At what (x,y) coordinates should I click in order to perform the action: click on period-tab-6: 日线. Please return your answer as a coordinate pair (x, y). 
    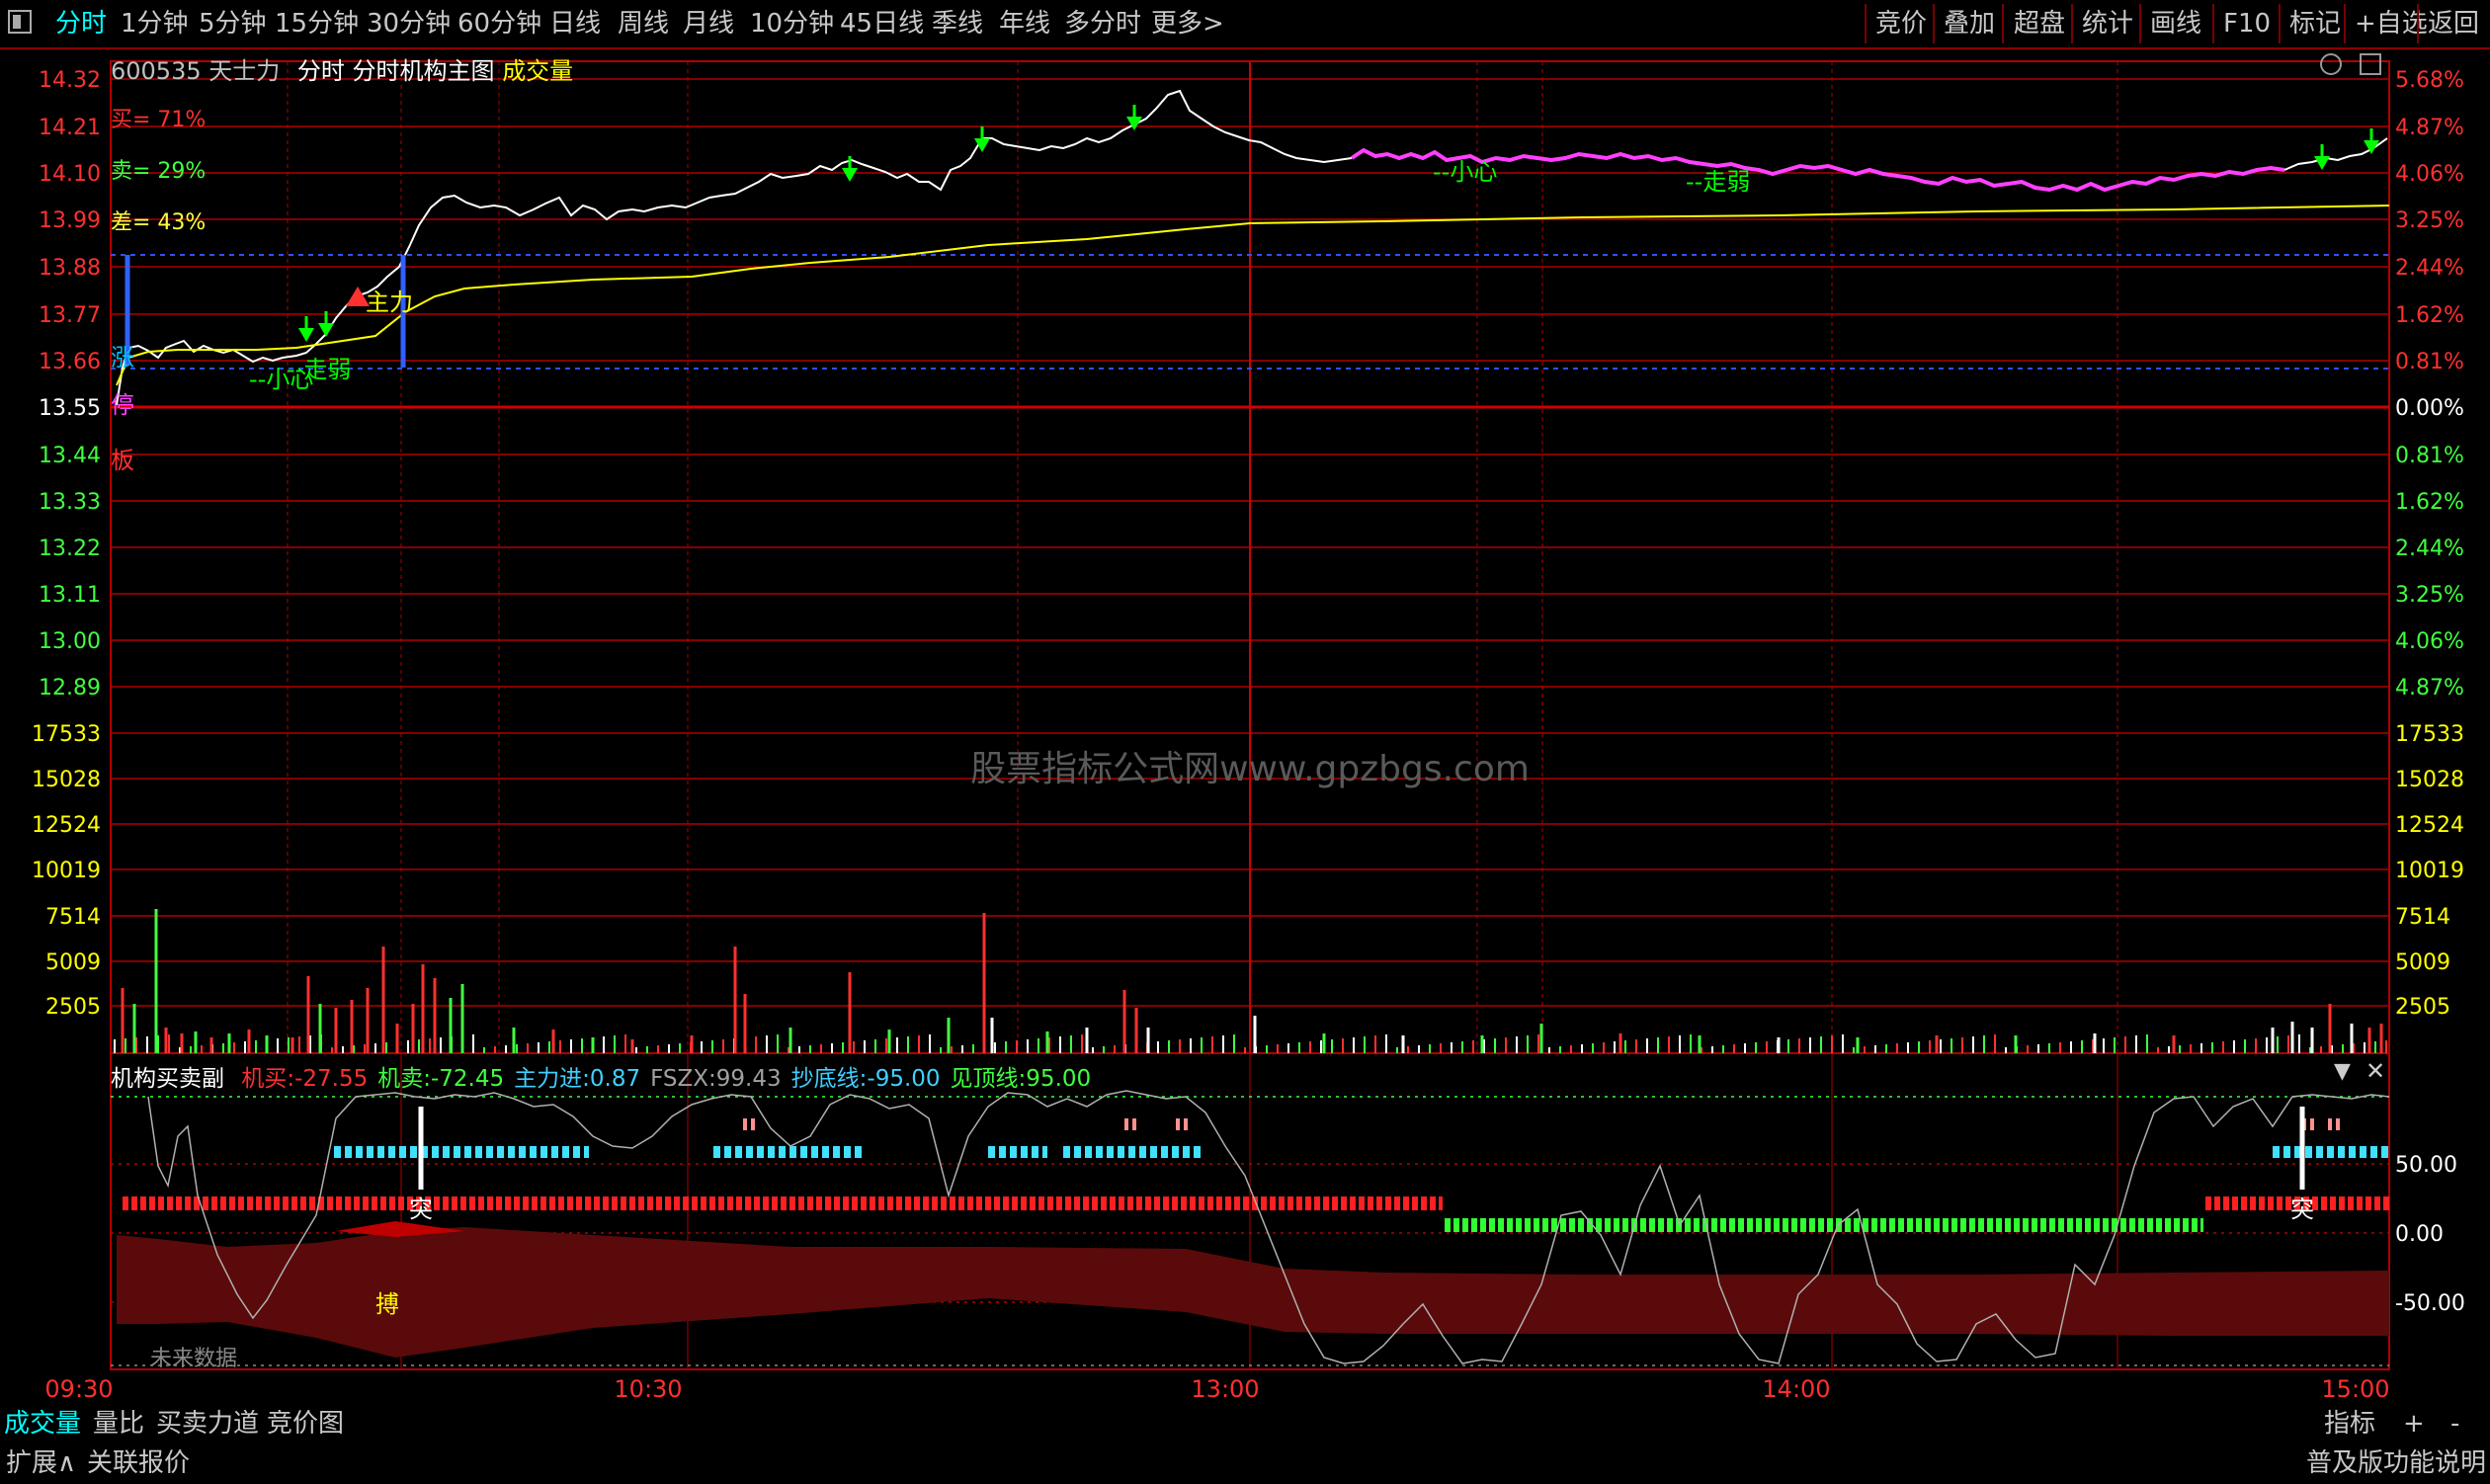
    Looking at the image, I should click on (575, 23).